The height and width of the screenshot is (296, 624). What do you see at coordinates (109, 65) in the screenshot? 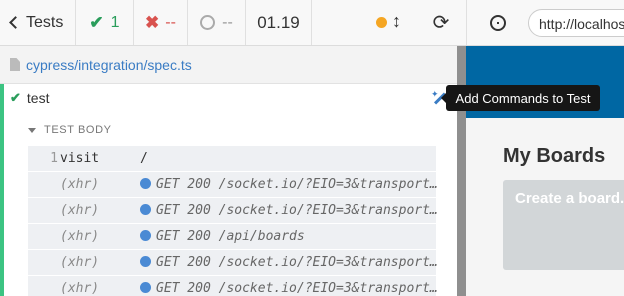
I see `spec-path-link: cypress/integration/spec.ts` at bounding box center [109, 65].